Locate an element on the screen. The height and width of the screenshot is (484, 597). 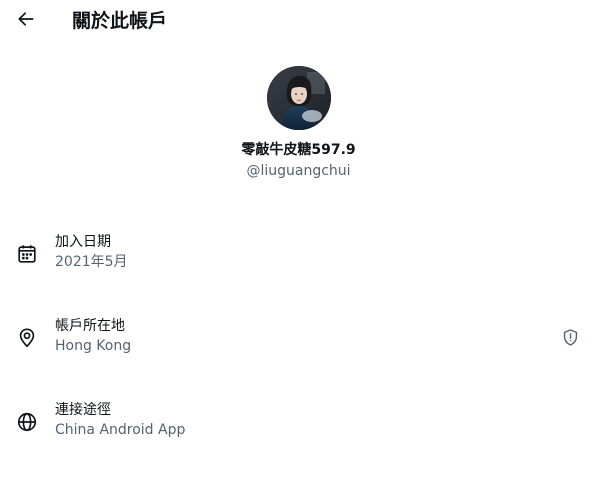
display-name: 零敲牛皮糖597.9 is located at coordinates (298, 150).